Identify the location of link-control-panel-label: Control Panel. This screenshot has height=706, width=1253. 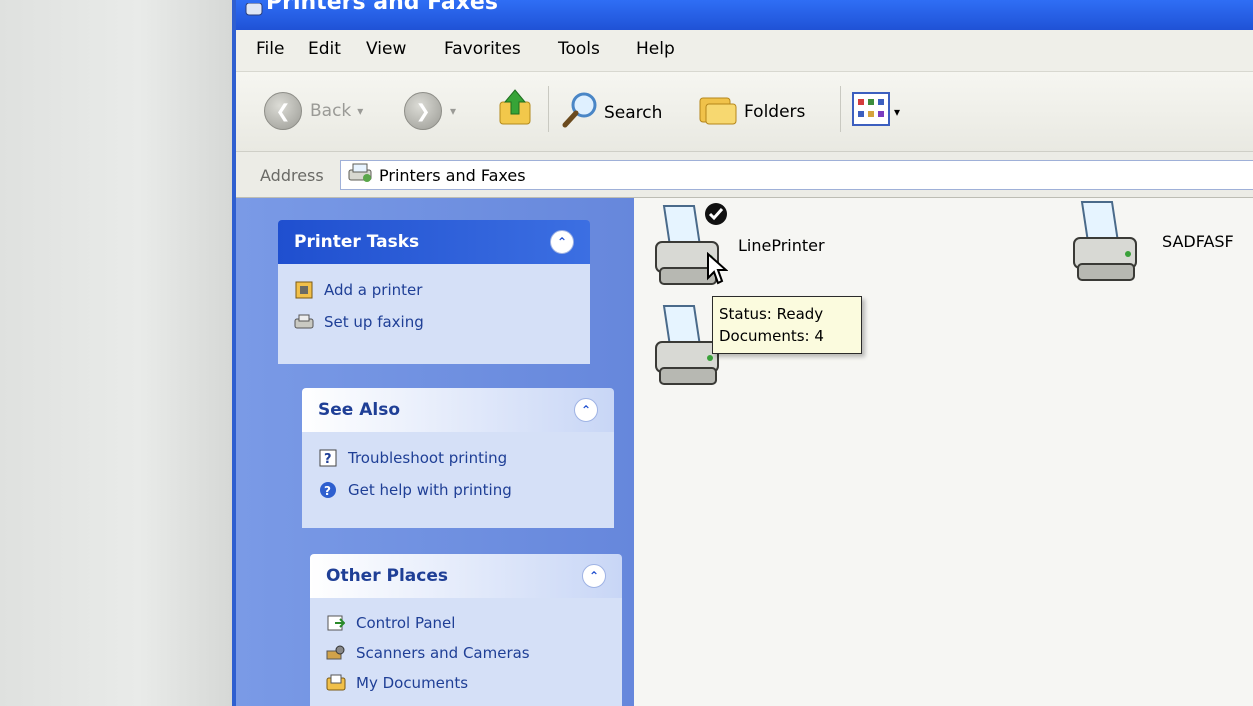
(406, 622).